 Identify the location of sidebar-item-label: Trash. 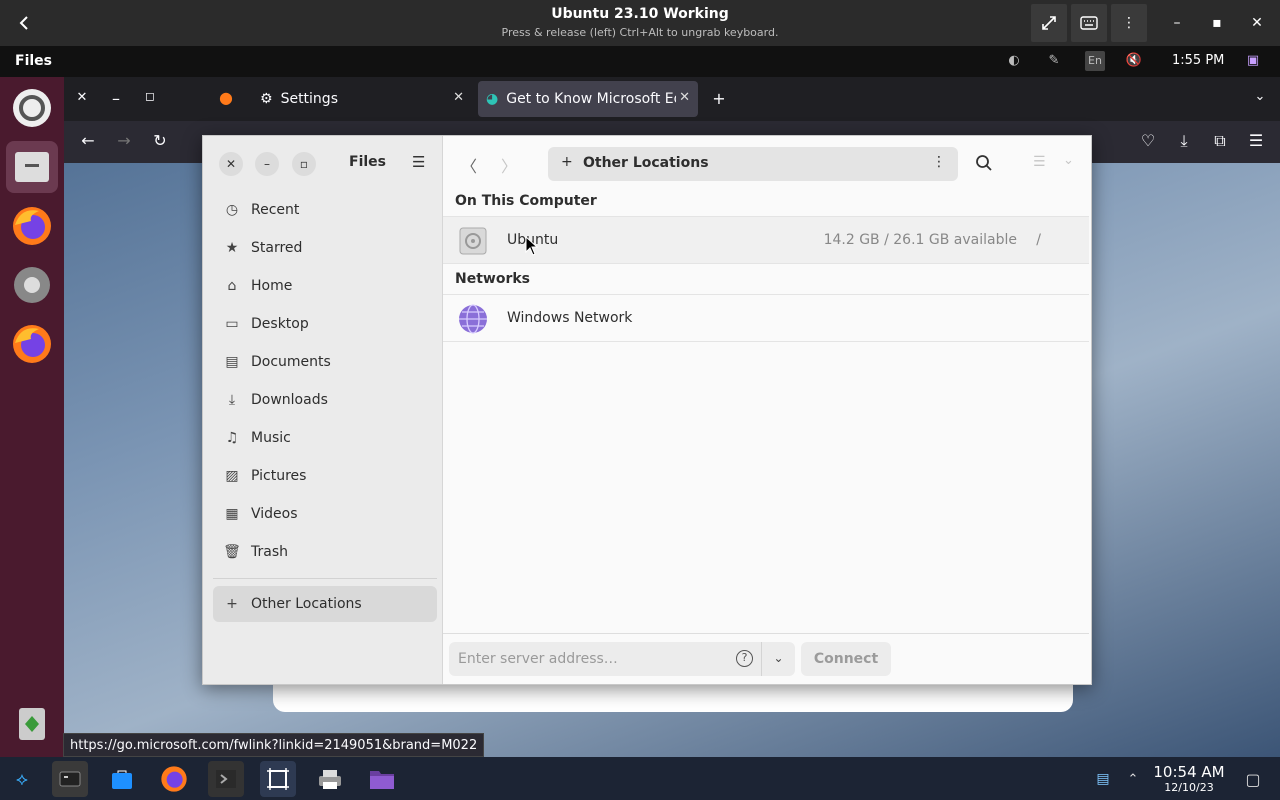
(269, 552).